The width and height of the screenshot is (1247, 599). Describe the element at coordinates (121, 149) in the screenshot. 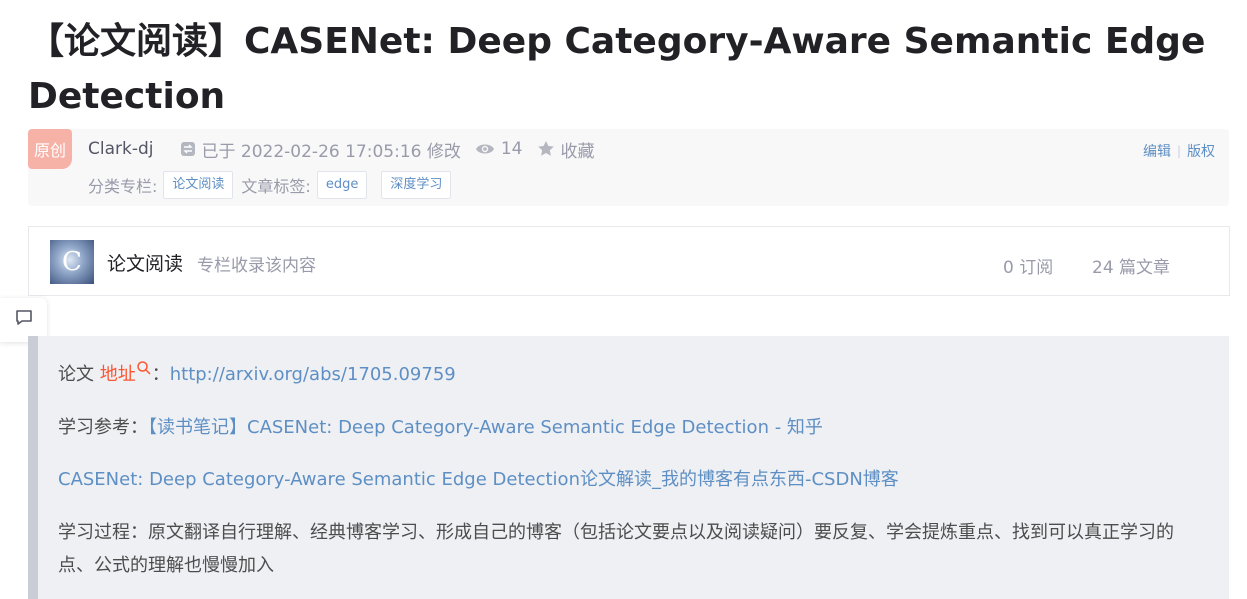

I see `author-link: Clark-dj` at that location.